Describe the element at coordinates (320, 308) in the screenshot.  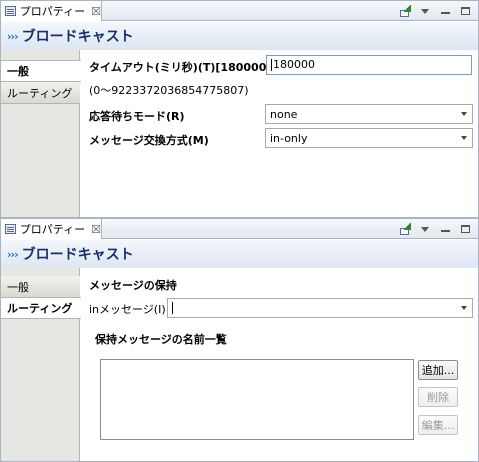
I see `in-message-select` at that location.